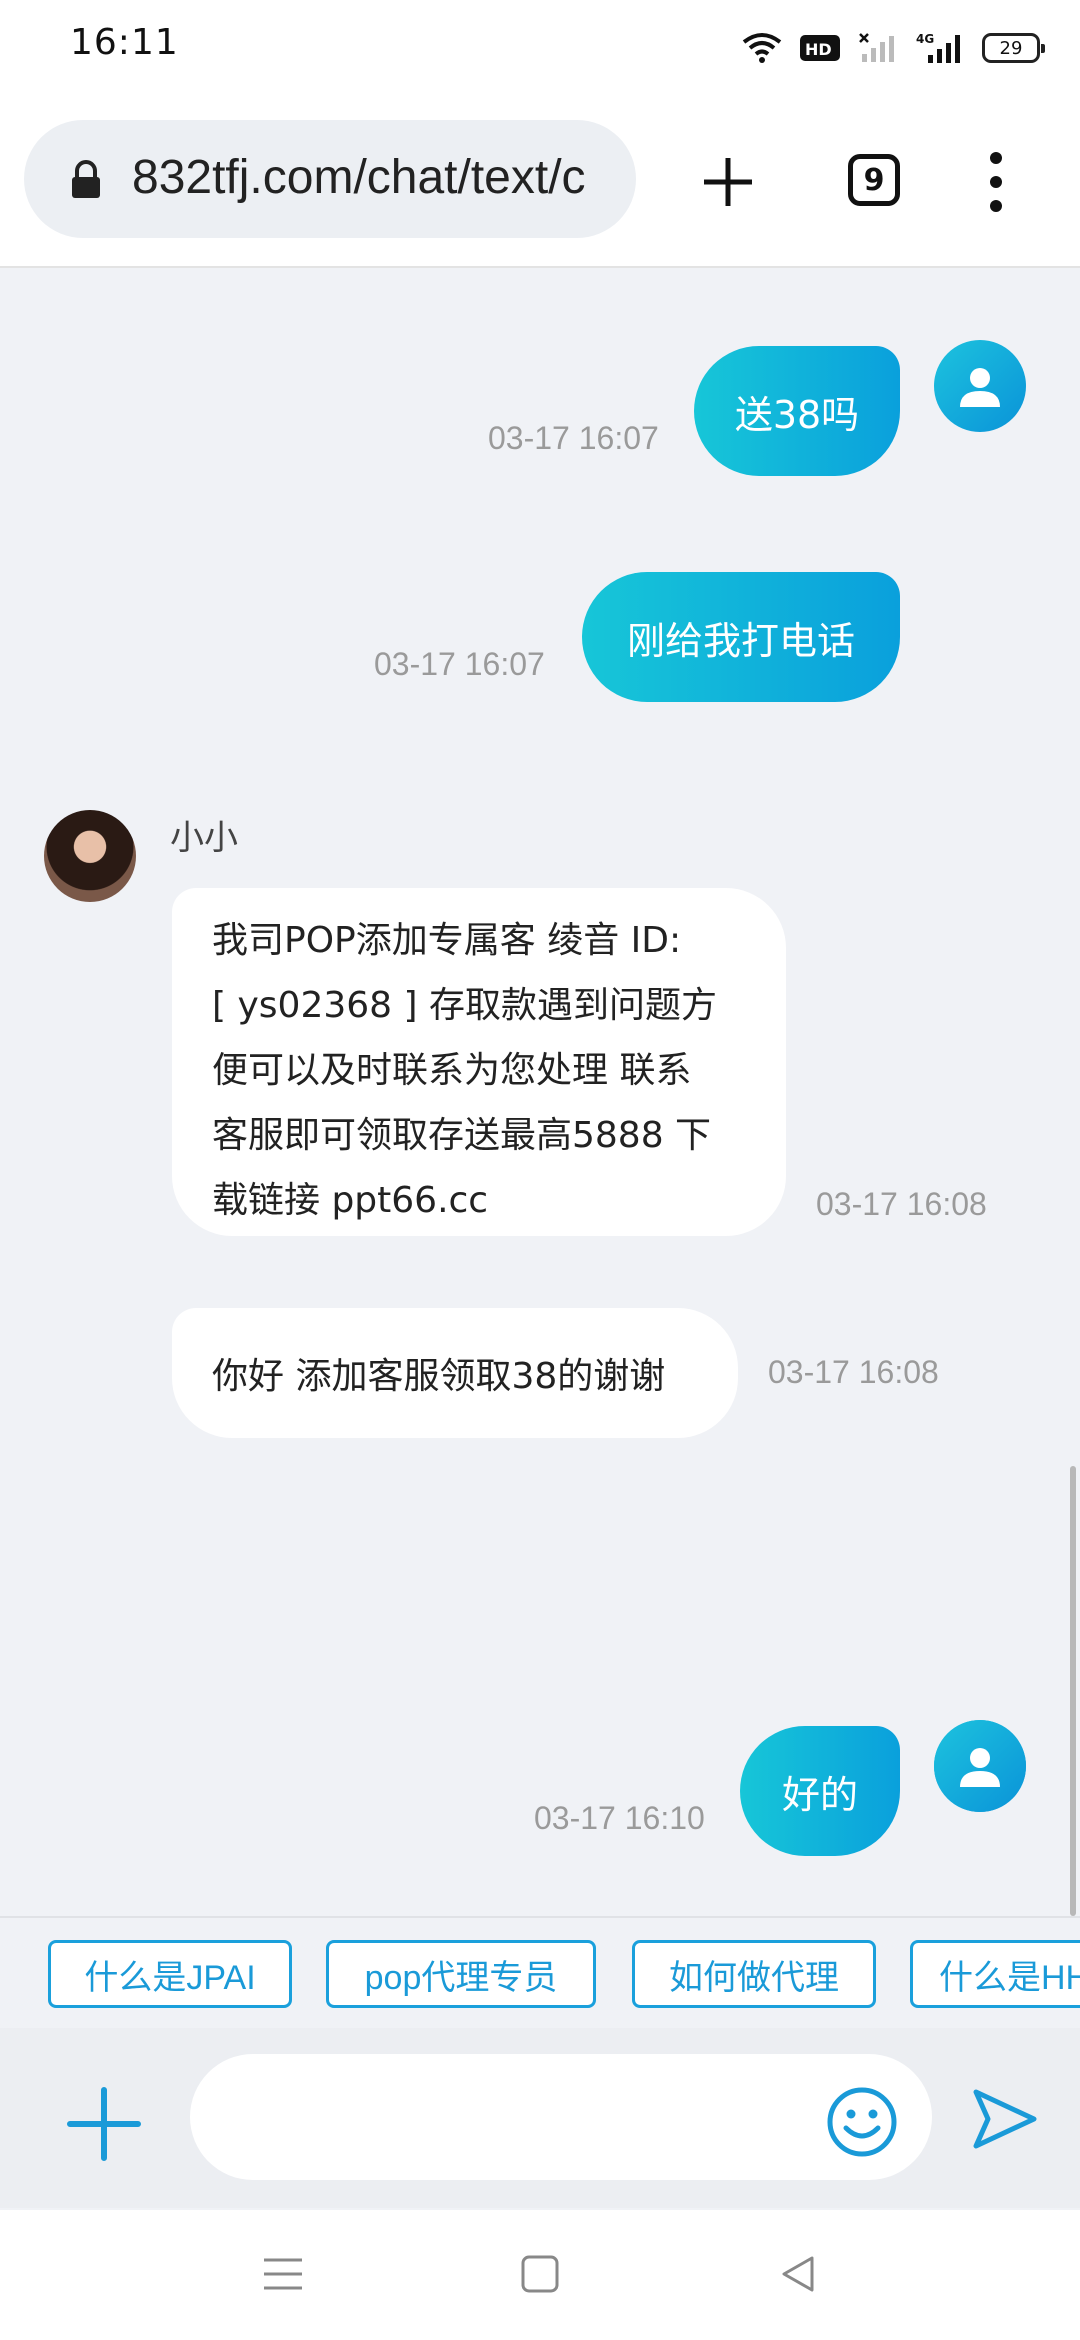 The width and height of the screenshot is (1080, 2340). I want to click on more-options-icon, so click(996, 182).